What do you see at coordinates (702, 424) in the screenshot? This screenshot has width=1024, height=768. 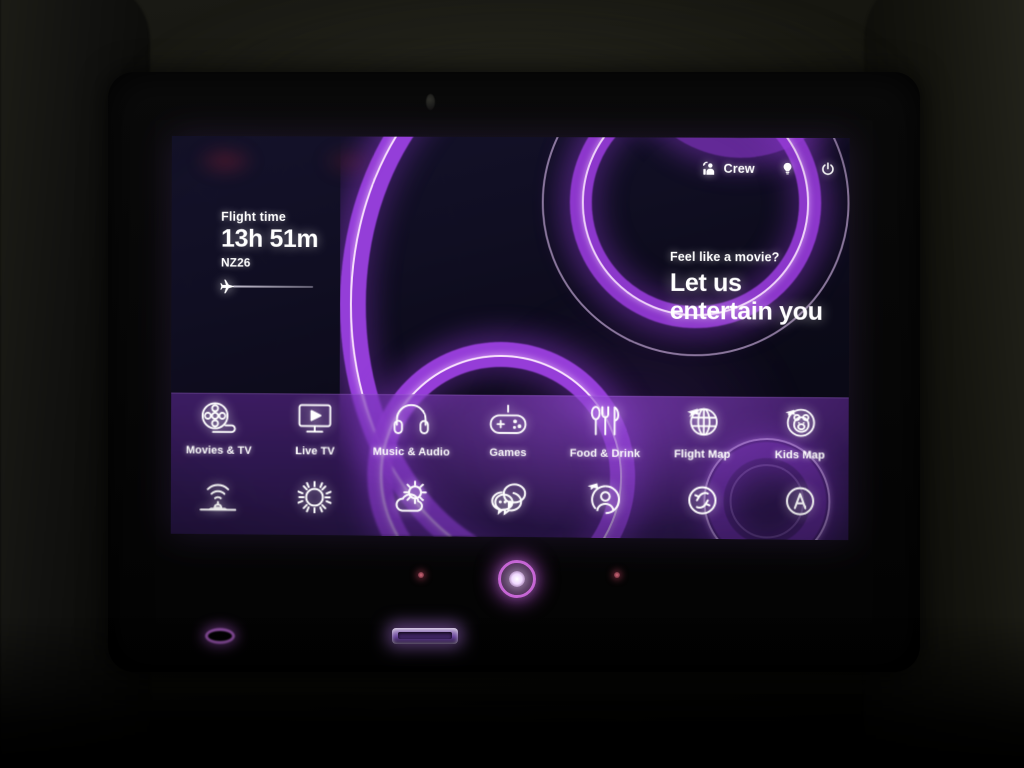 I see `globe-plane-icon` at bounding box center [702, 424].